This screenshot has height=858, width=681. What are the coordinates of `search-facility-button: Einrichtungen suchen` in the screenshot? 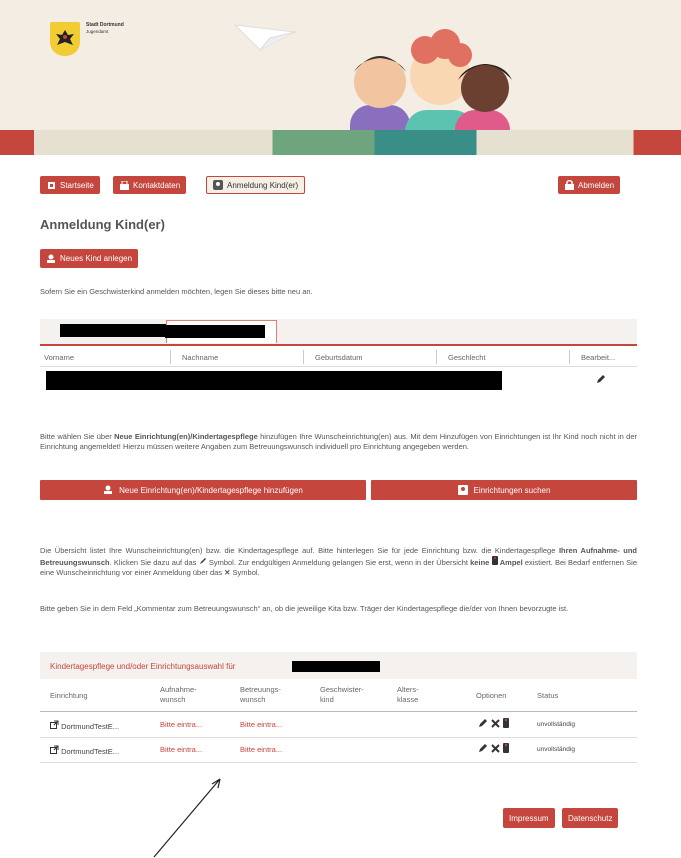 It's located at (504, 490).